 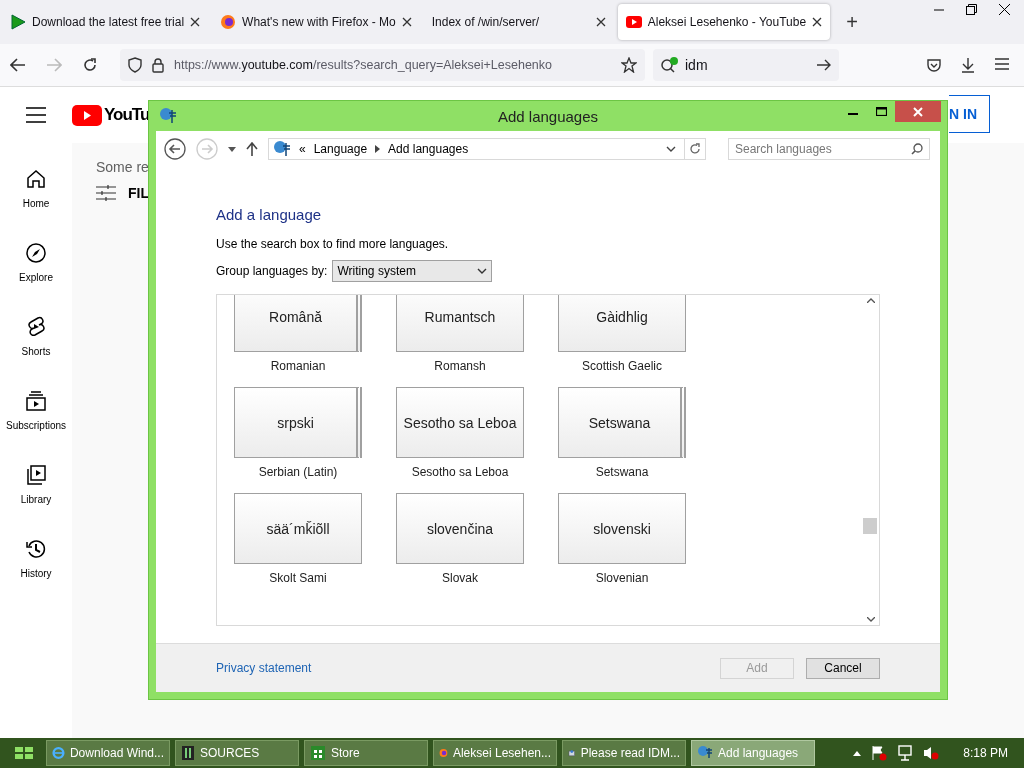 What do you see at coordinates (412, 271) in the screenshot?
I see `group-dropdown: Writing system` at bounding box center [412, 271].